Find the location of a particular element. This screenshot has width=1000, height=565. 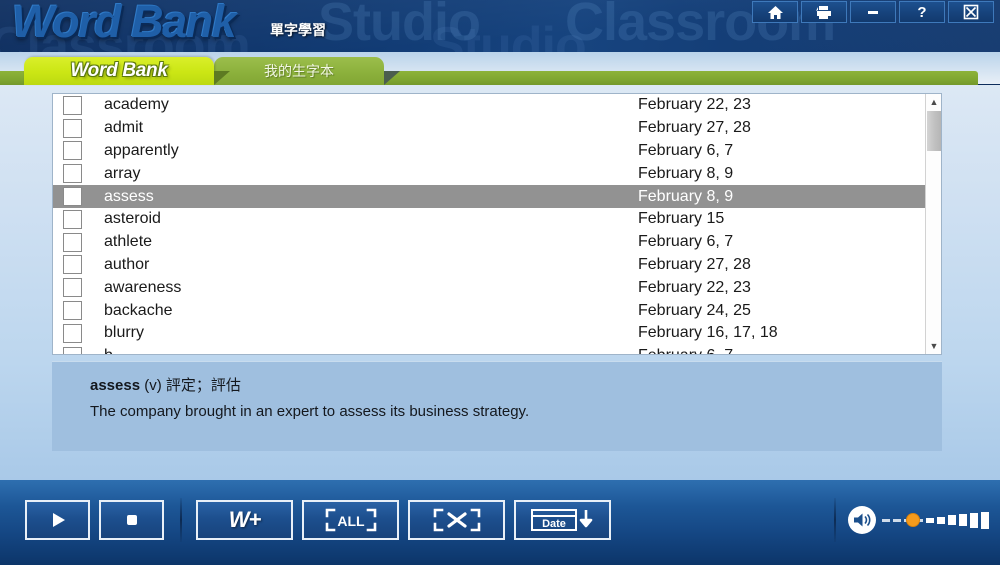

print-icon is located at coordinates (824, 12).